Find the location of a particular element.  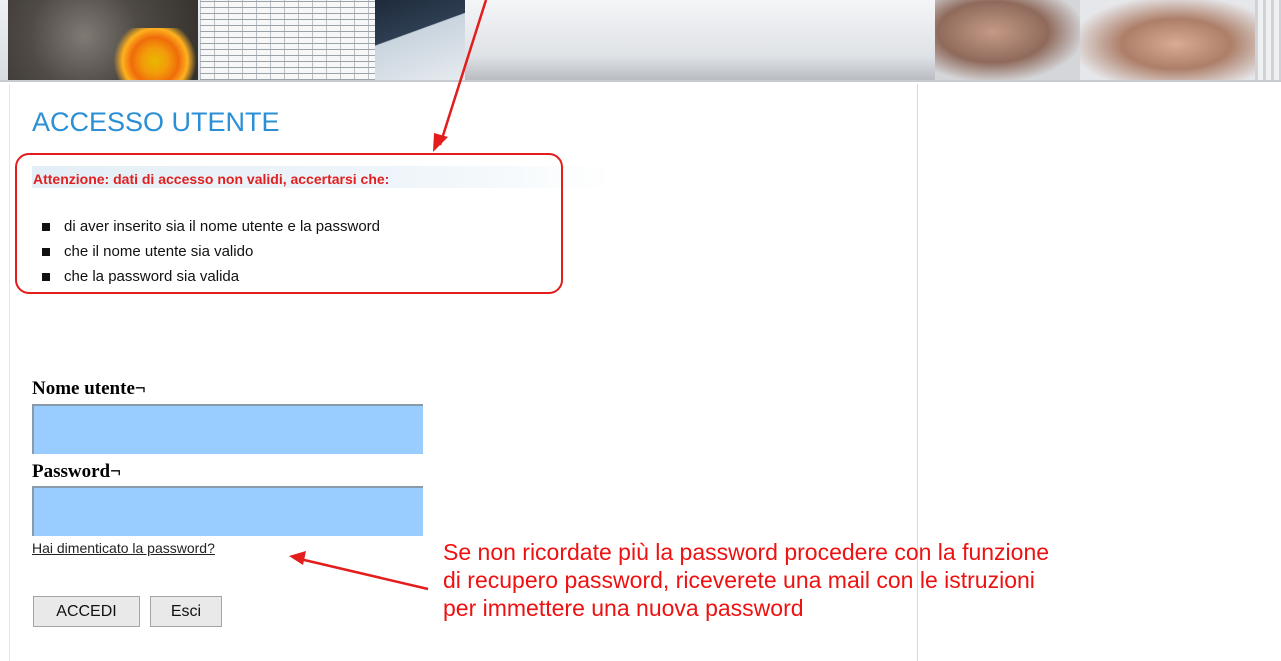

exit-button: Esci is located at coordinates (186, 611).